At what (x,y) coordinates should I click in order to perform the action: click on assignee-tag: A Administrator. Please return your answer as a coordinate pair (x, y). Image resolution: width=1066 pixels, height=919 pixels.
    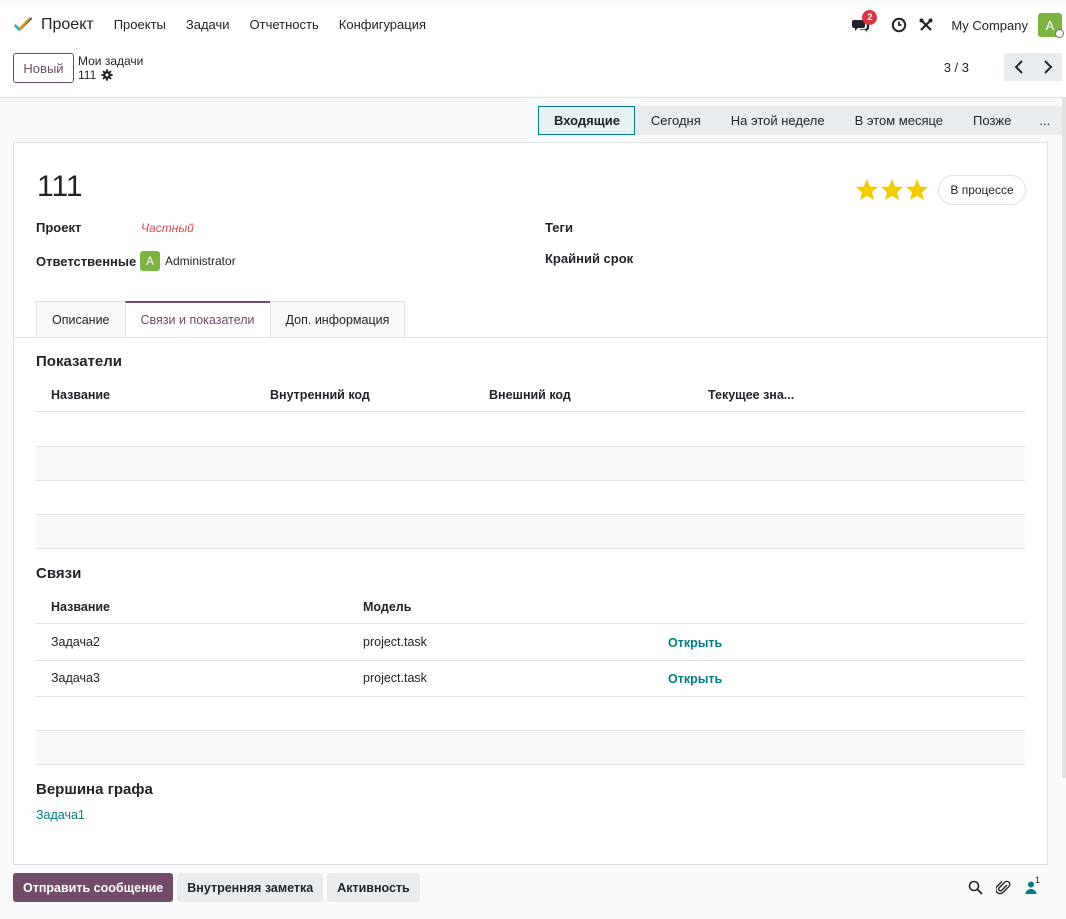
    Looking at the image, I should click on (188, 261).